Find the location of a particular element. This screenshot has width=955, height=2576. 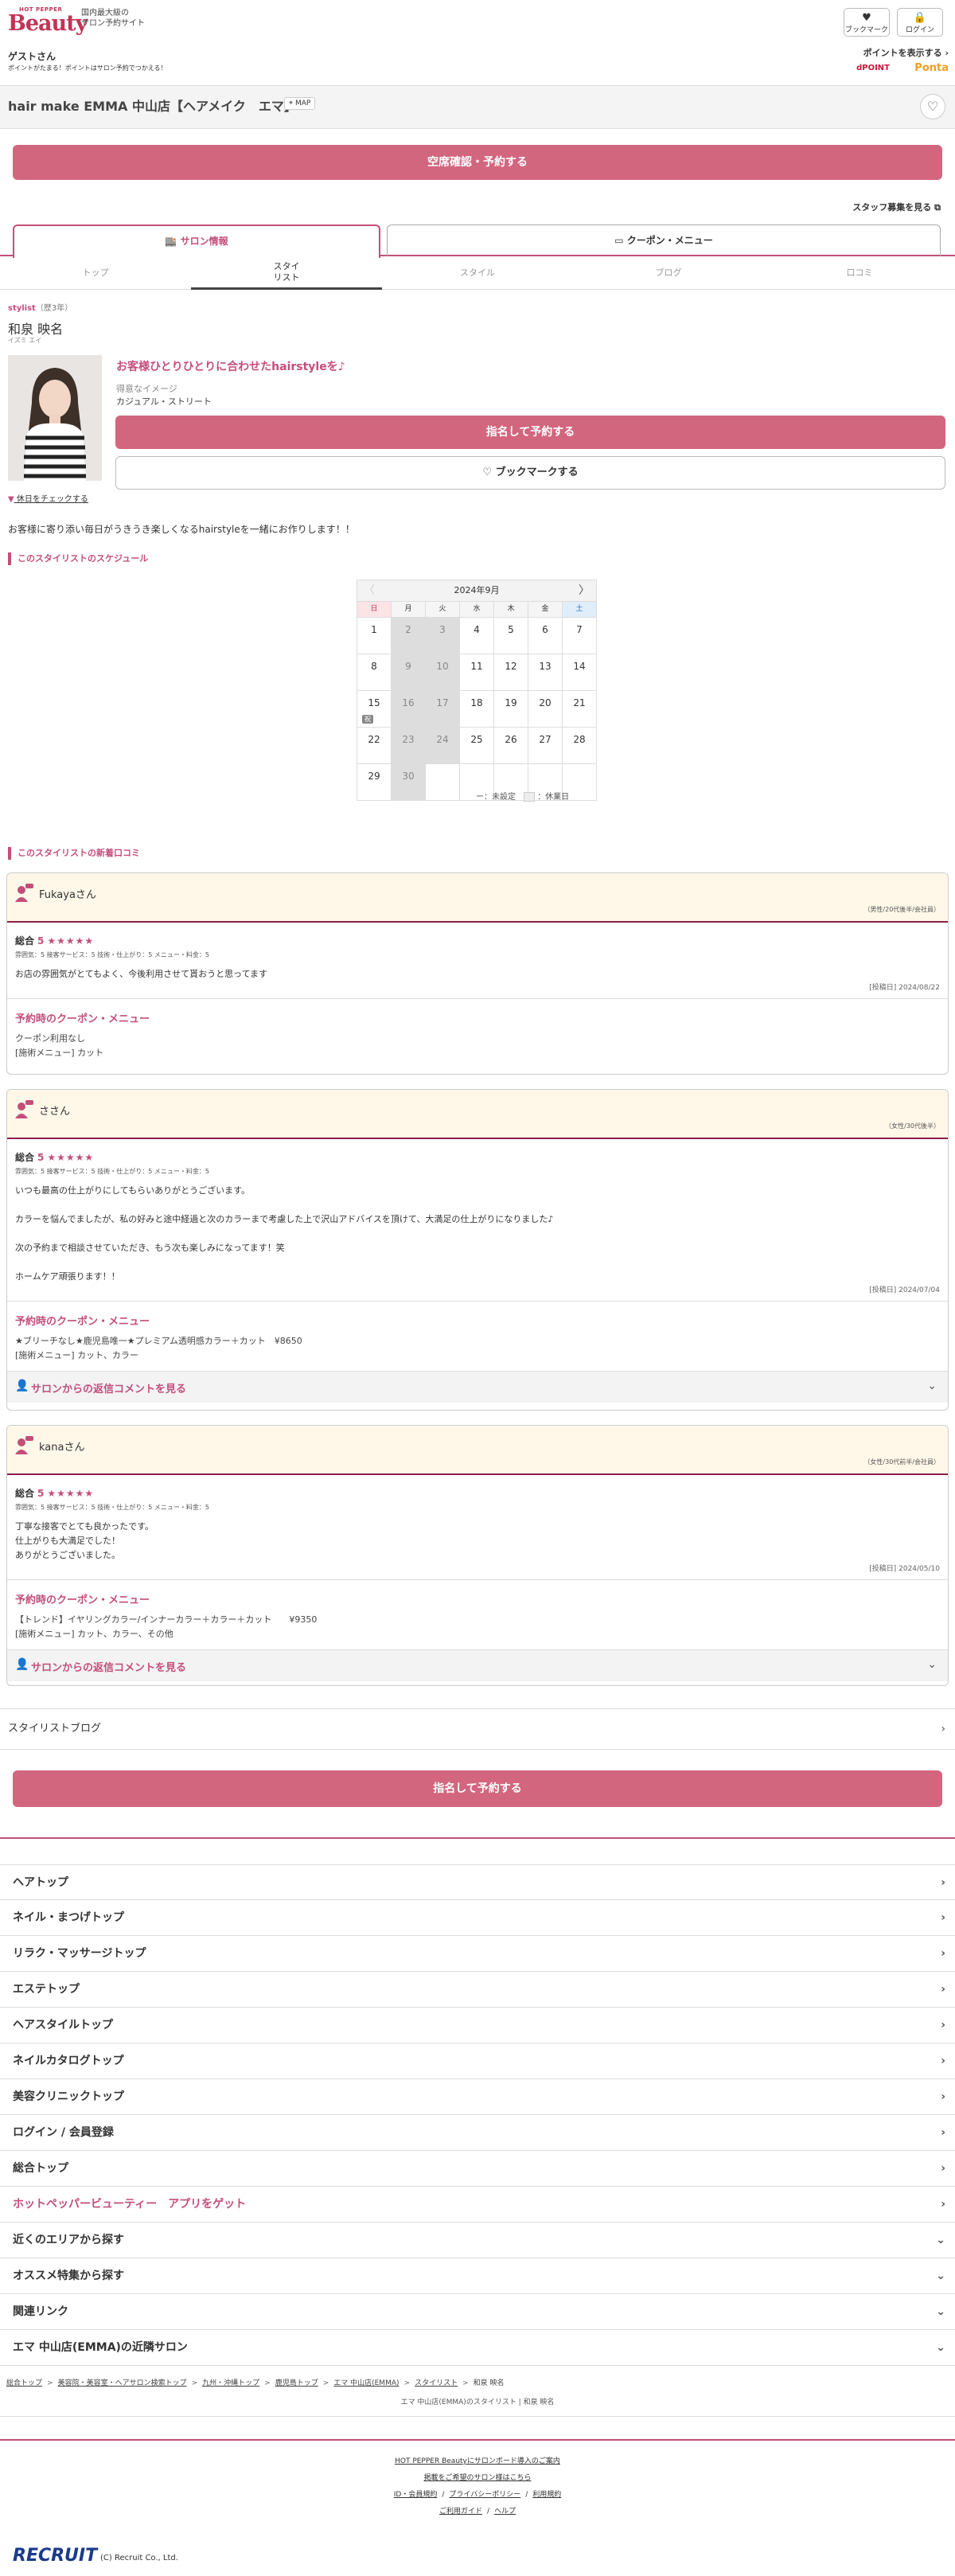

bookmark-list-button: ♥ ブックマーク is located at coordinates (867, 22).